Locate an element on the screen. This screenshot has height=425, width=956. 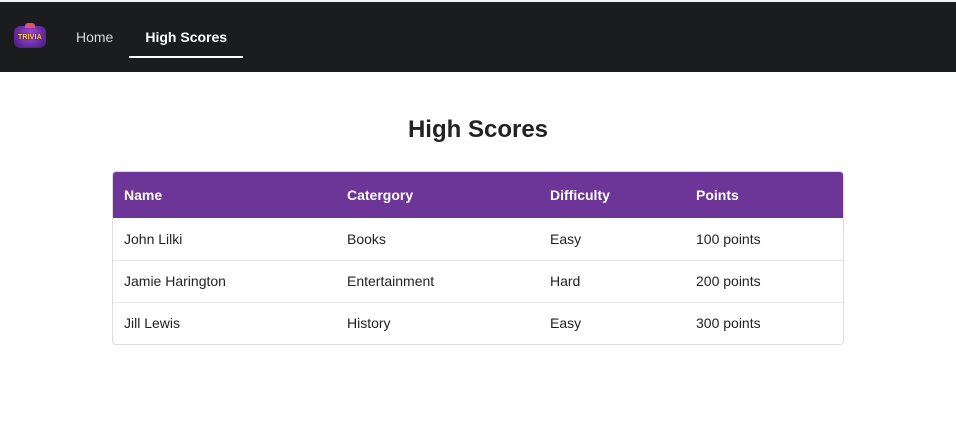
table-header-row: Name Catergory Difficulty Points is located at coordinates (478, 195).